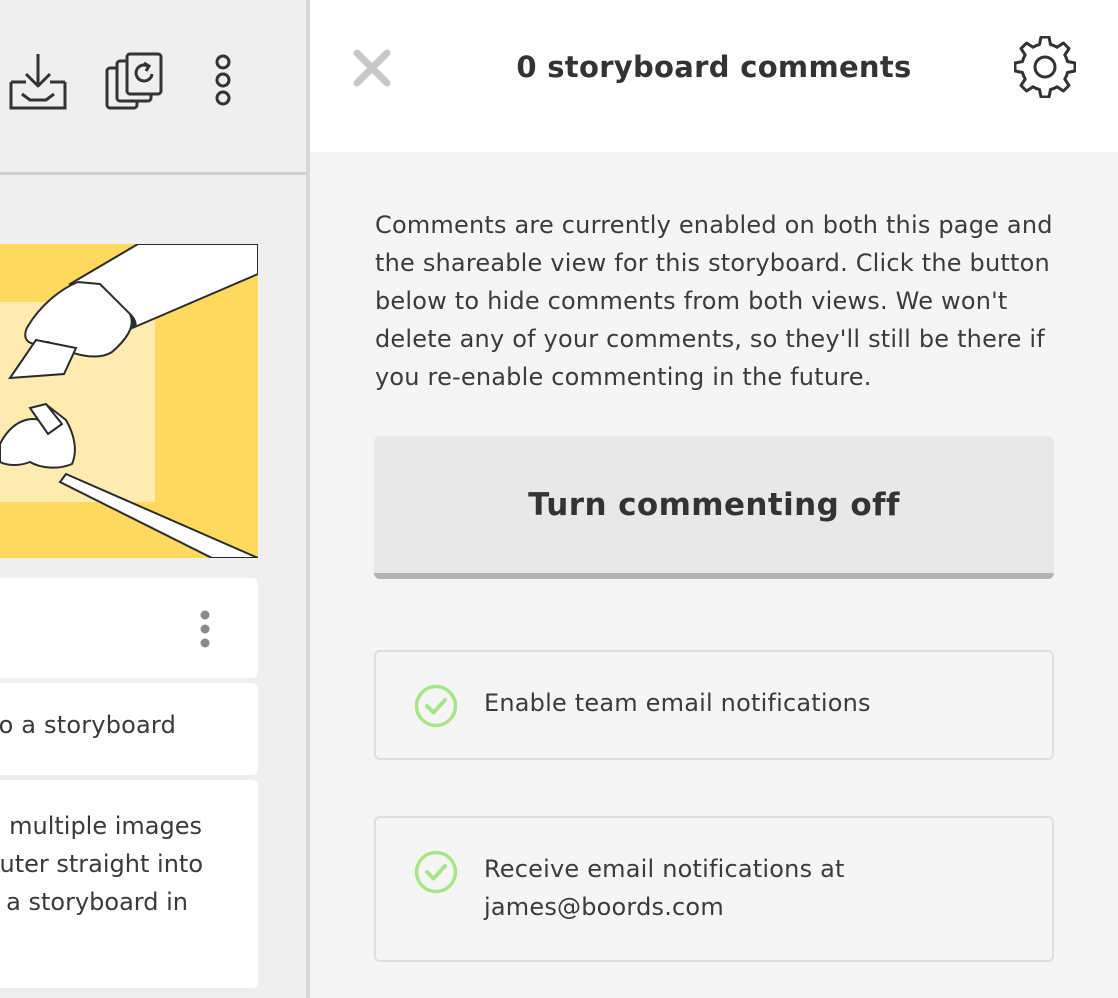  I want to click on option-label: Enable team email notifications, so click(677, 703).